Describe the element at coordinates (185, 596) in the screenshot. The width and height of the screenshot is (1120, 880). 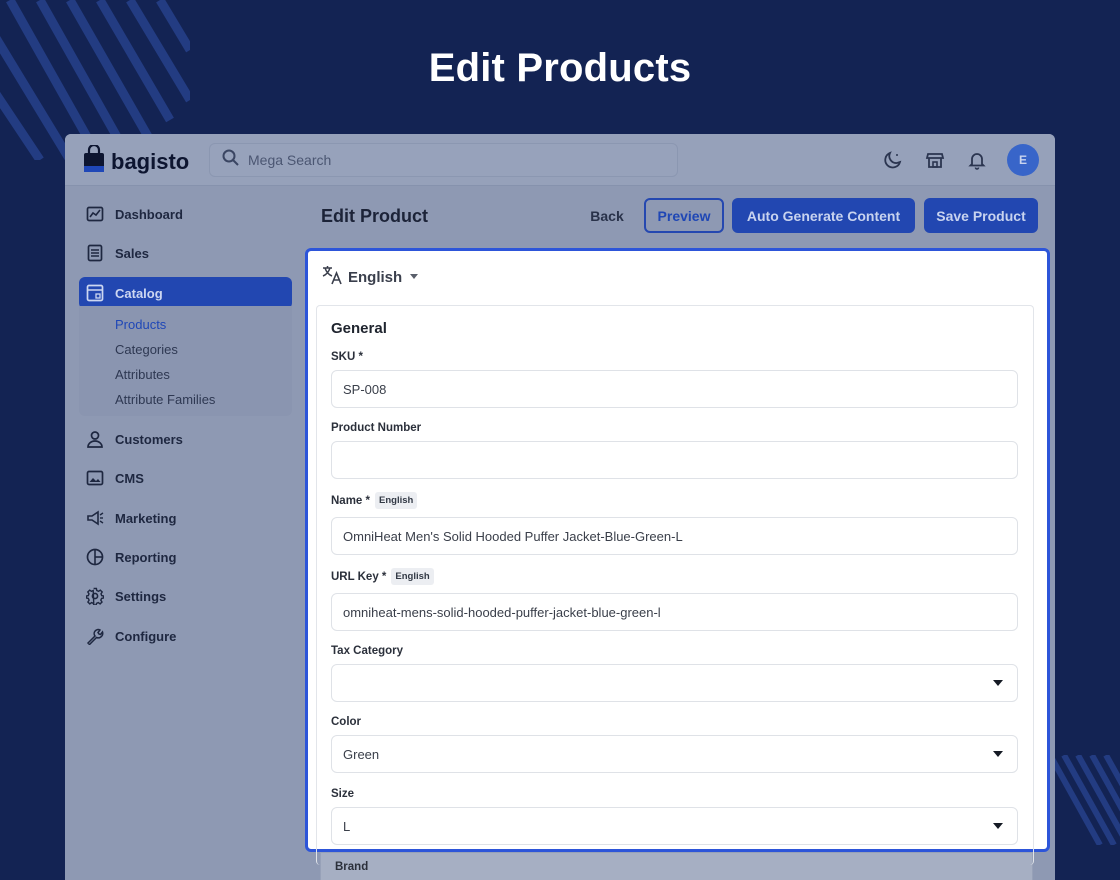
I see `sidebar-item-settings: Settings` at that location.